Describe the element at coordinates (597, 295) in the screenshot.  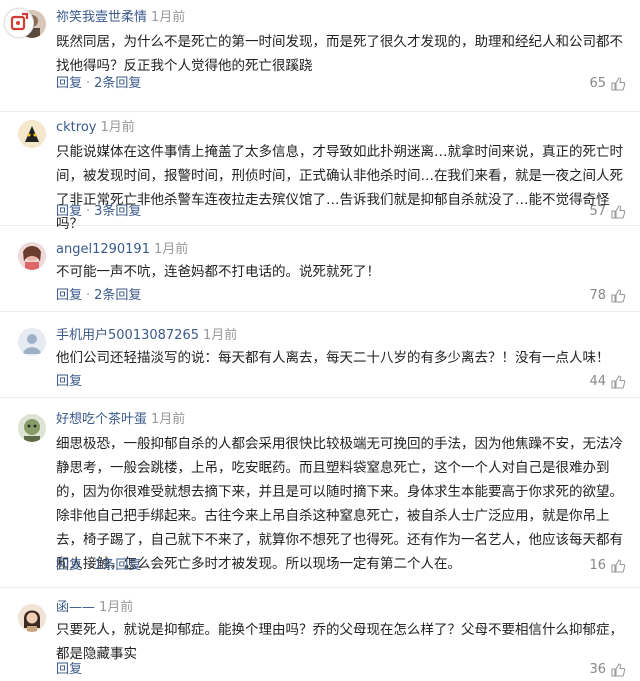
I see `like-count: 78` at that location.